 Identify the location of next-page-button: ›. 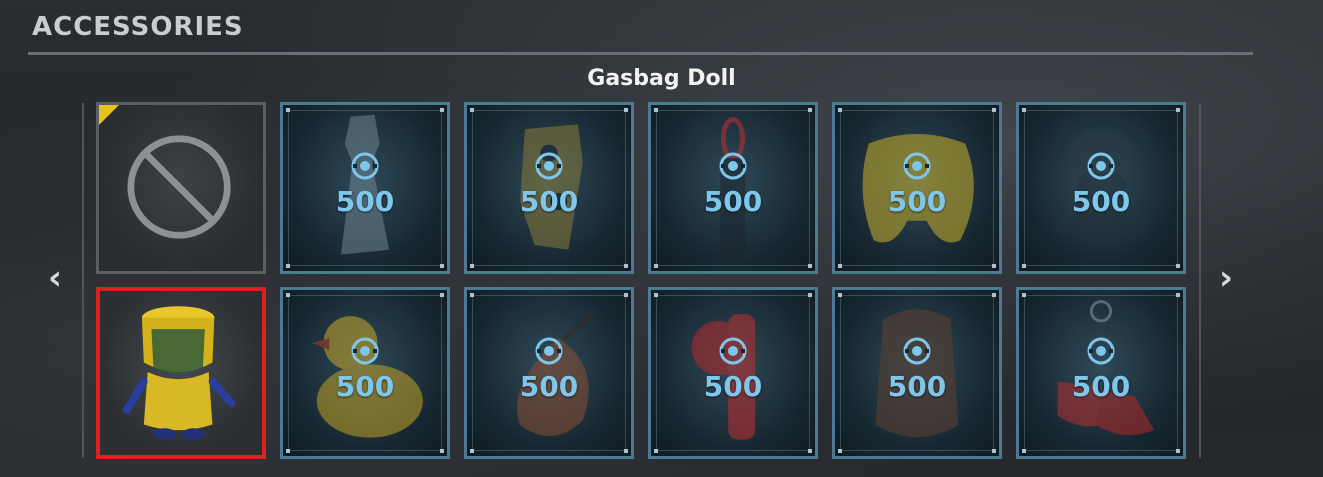
(1226, 278).